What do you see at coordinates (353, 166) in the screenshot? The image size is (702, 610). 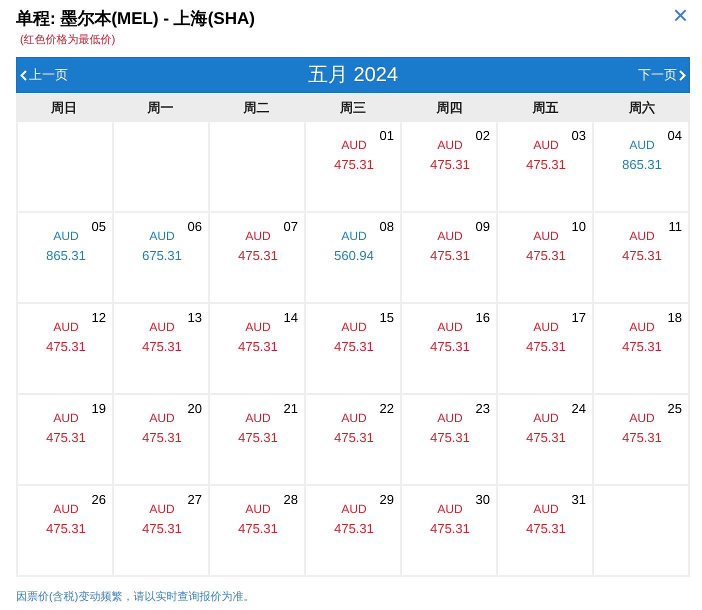 I see `day-cell: 01 AUD 475.31` at bounding box center [353, 166].